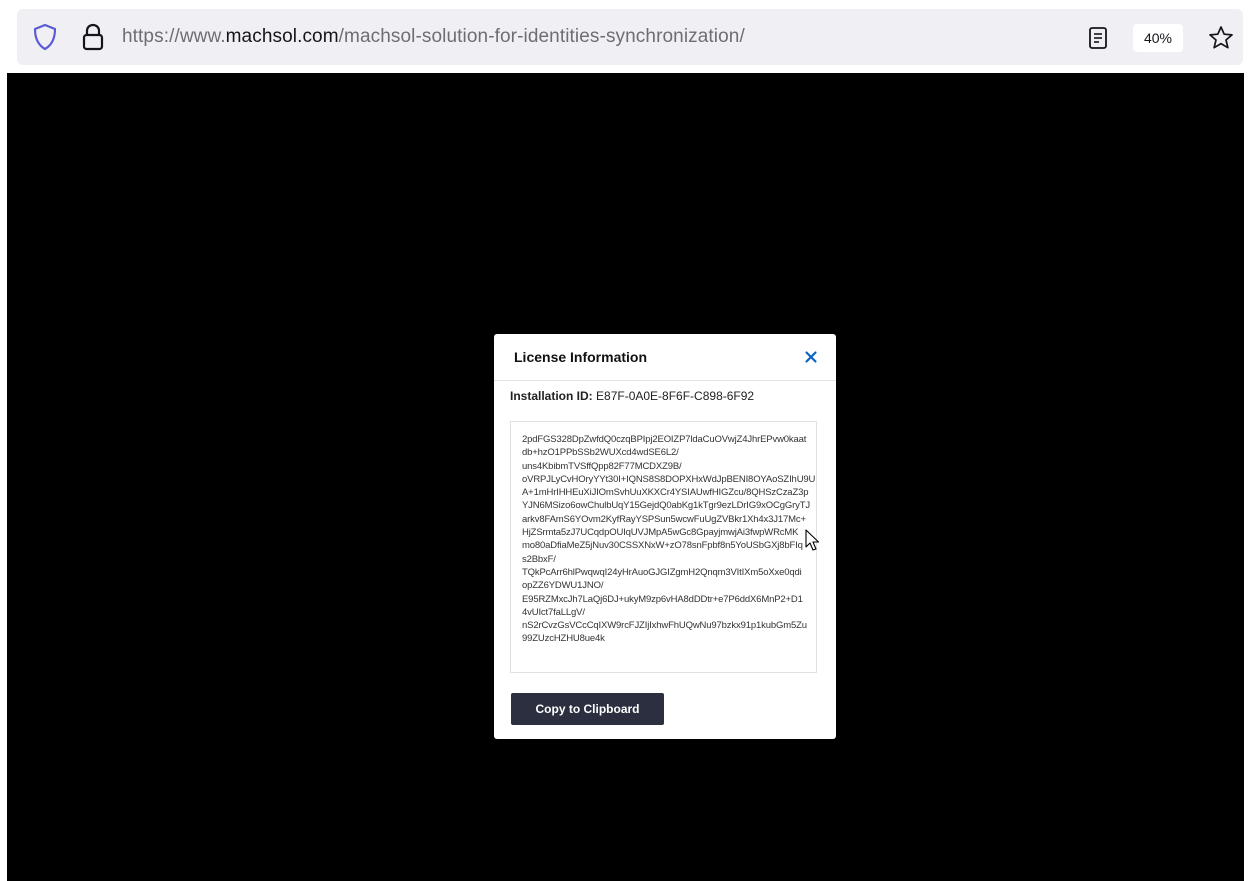 The width and height of the screenshot is (1252, 881). Describe the element at coordinates (1098, 38) in the screenshot. I see `reader-view-icon` at that location.